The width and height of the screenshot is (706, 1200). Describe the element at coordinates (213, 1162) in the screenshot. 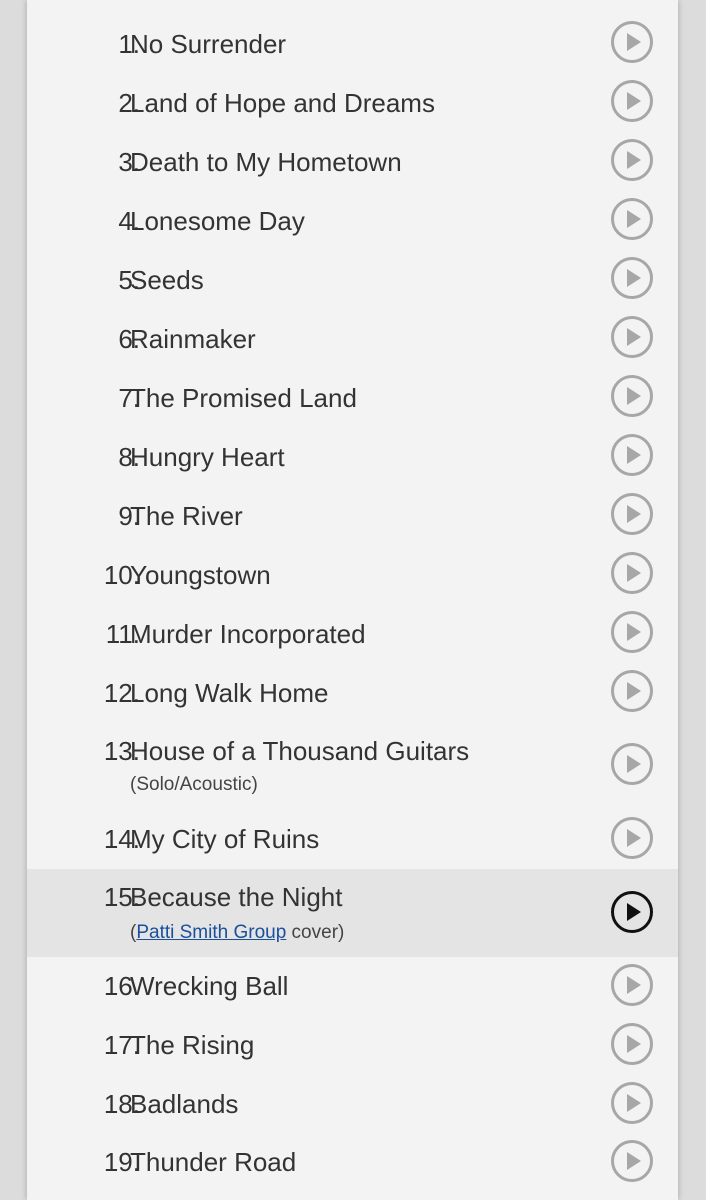

I see `song-title: Thunder Road` at that location.